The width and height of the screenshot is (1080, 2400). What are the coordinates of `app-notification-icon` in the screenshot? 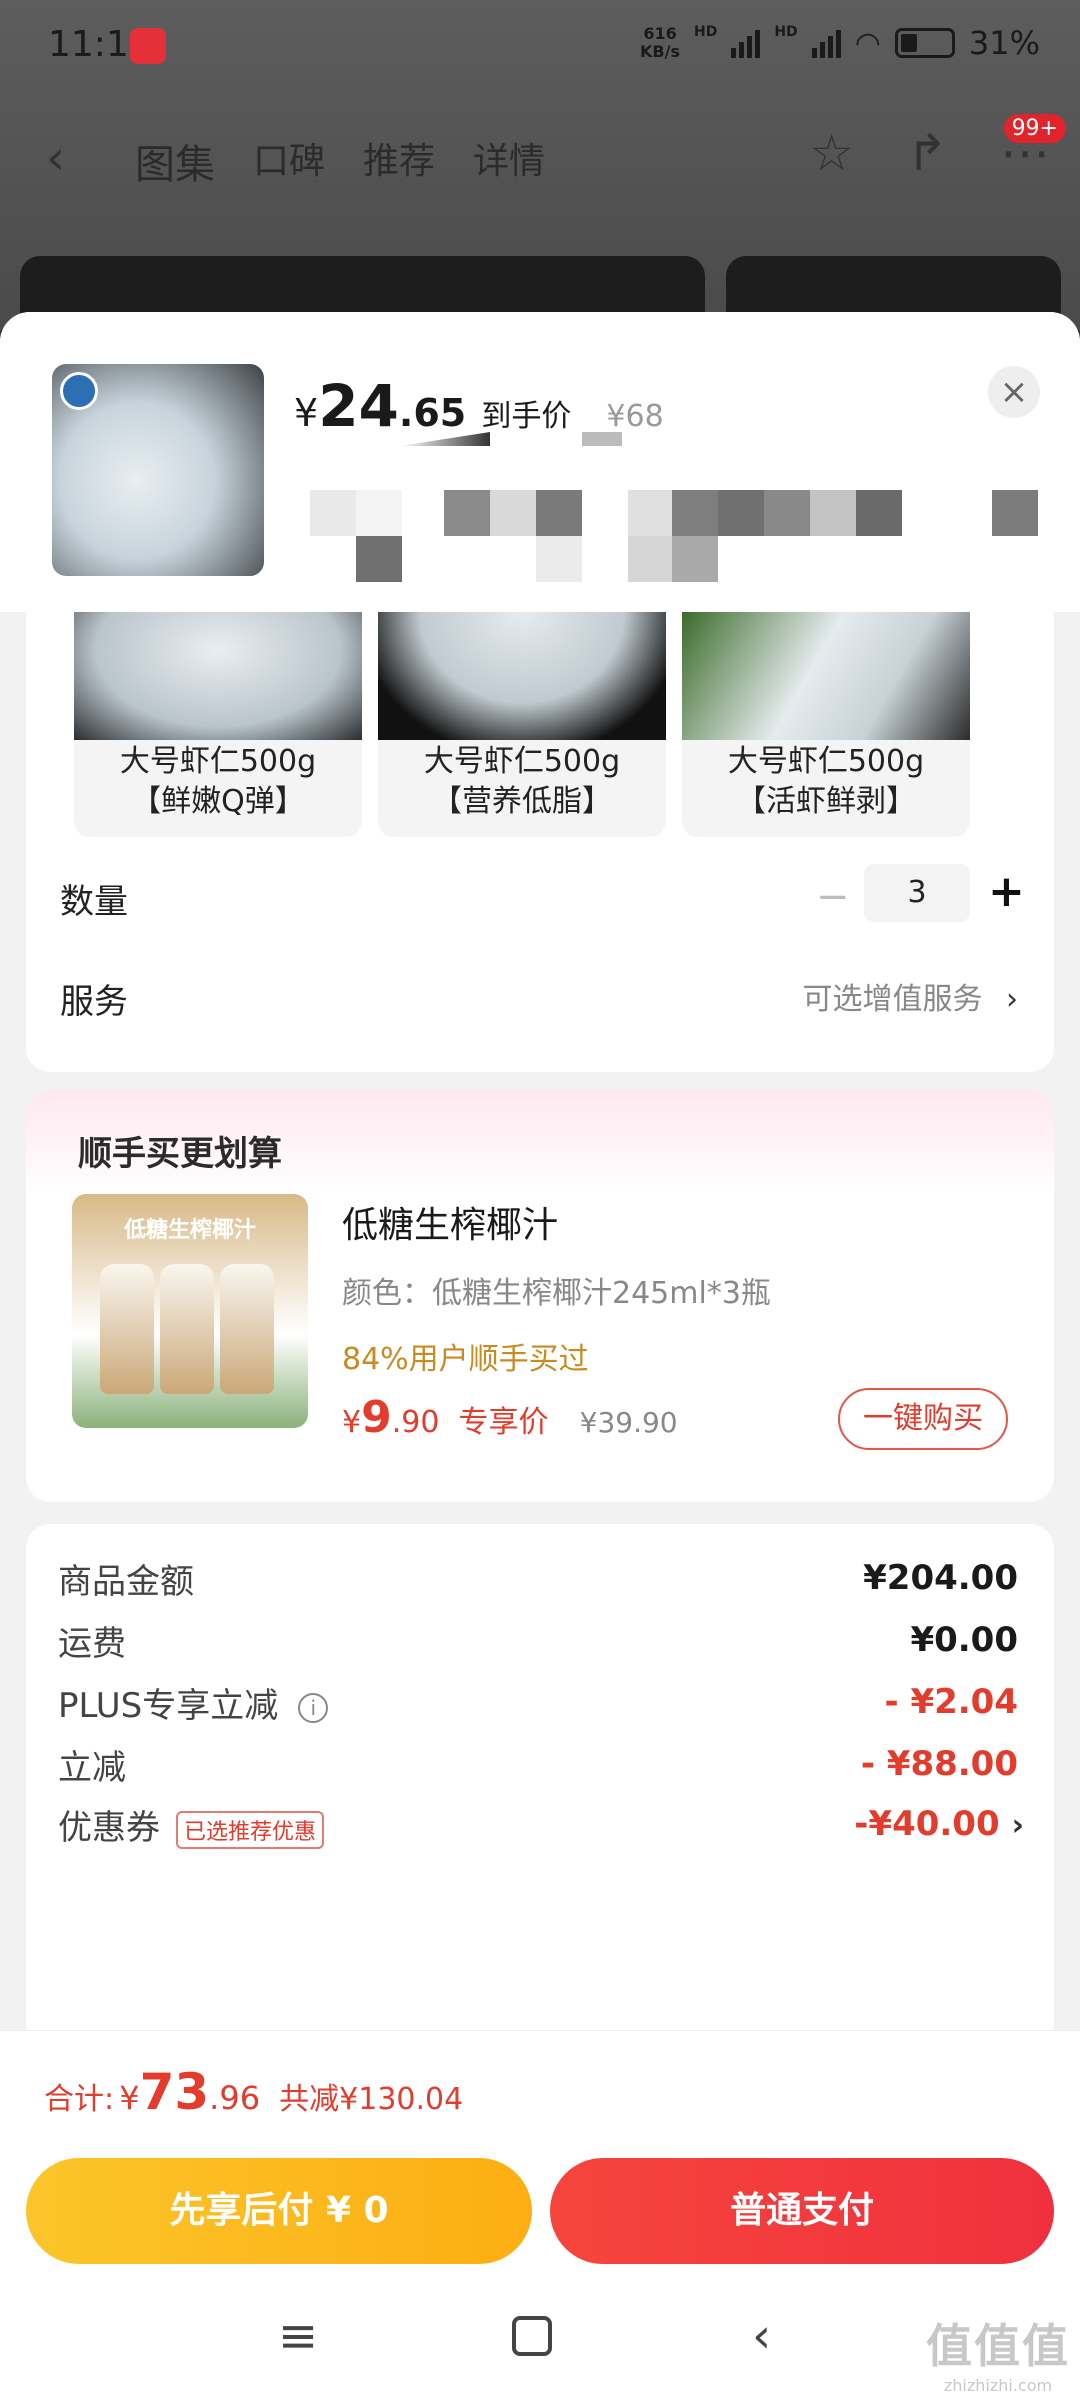 It's located at (148, 46).